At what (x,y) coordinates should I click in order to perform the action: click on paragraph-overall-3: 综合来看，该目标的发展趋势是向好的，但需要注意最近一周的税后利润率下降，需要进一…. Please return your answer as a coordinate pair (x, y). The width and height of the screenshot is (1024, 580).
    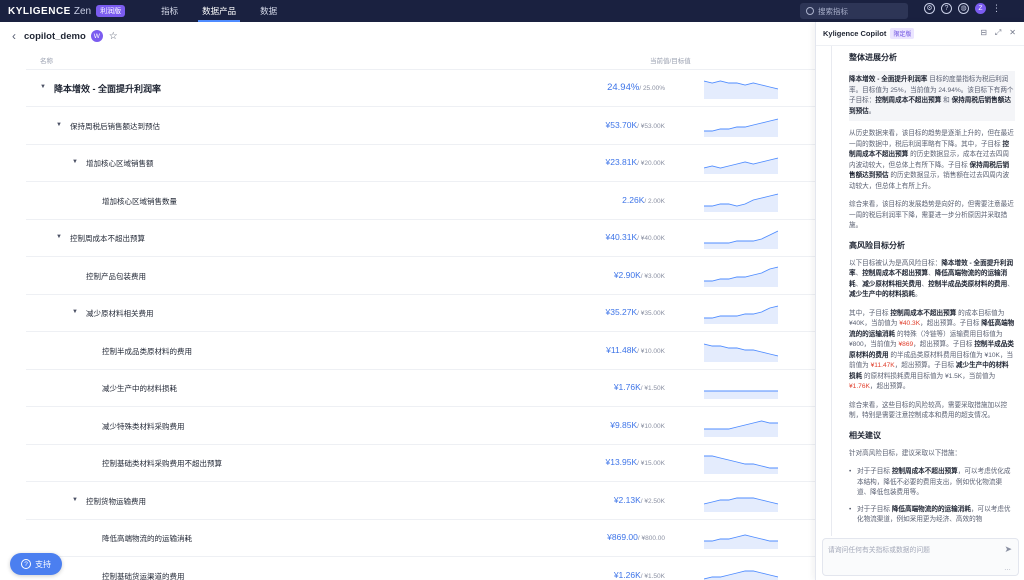
    Looking at the image, I should click on (931, 215).